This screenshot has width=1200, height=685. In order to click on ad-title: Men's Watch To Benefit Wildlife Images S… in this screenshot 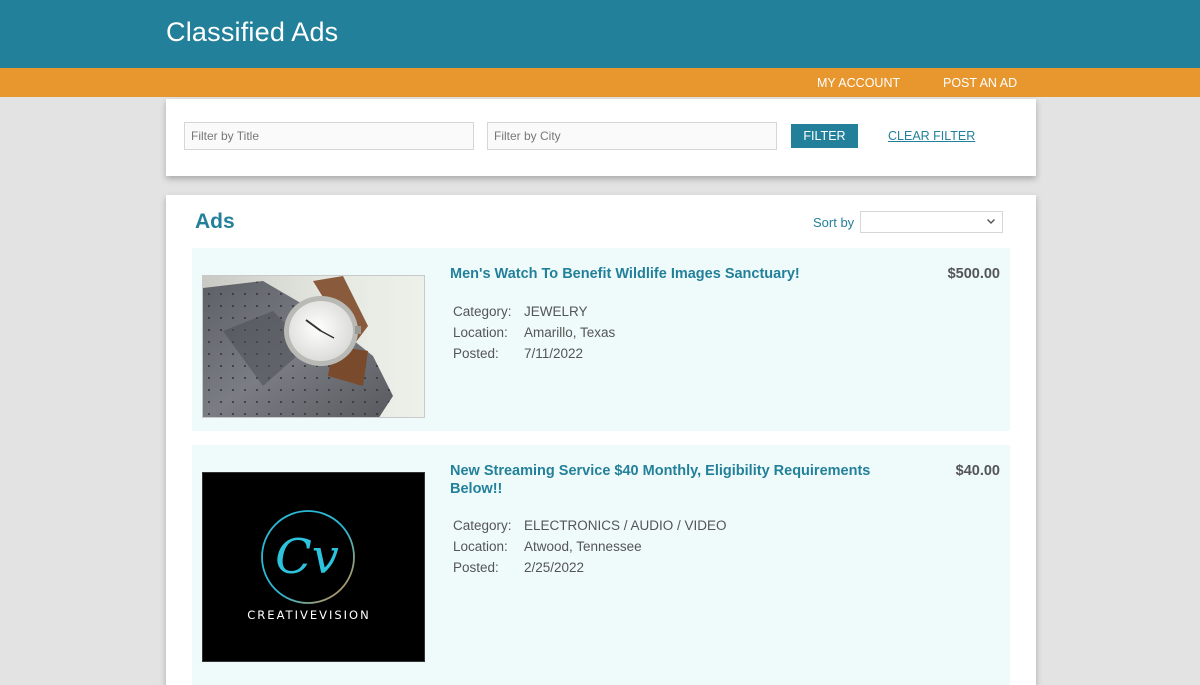, I will do `click(670, 274)`.